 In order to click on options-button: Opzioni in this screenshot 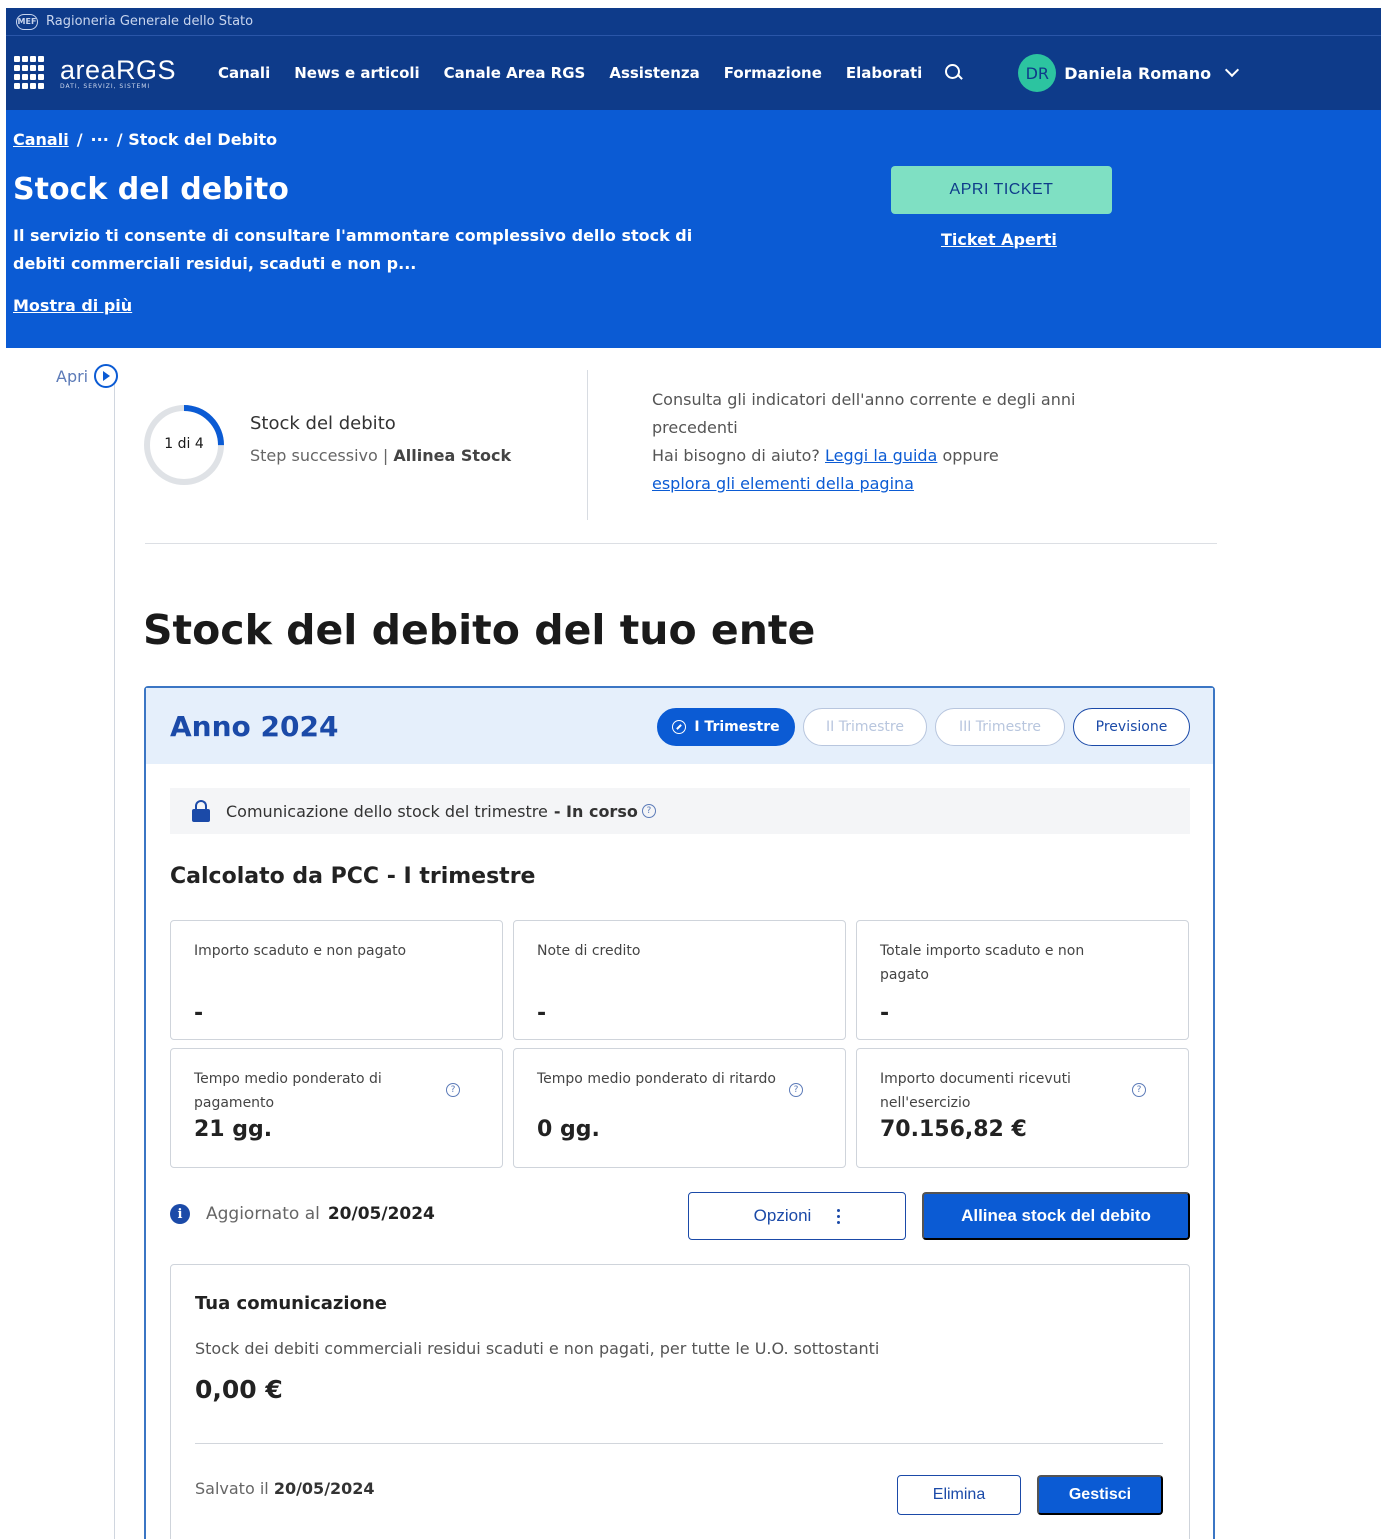, I will do `click(797, 1216)`.